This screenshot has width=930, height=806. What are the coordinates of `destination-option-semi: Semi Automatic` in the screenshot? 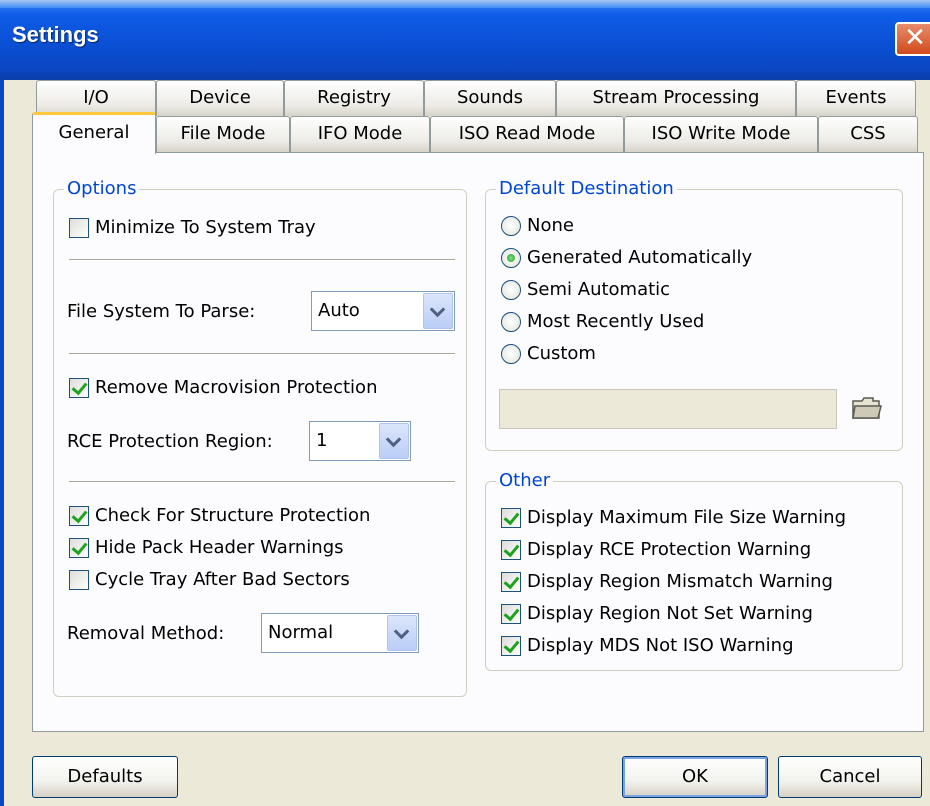 It's located at (585, 289).